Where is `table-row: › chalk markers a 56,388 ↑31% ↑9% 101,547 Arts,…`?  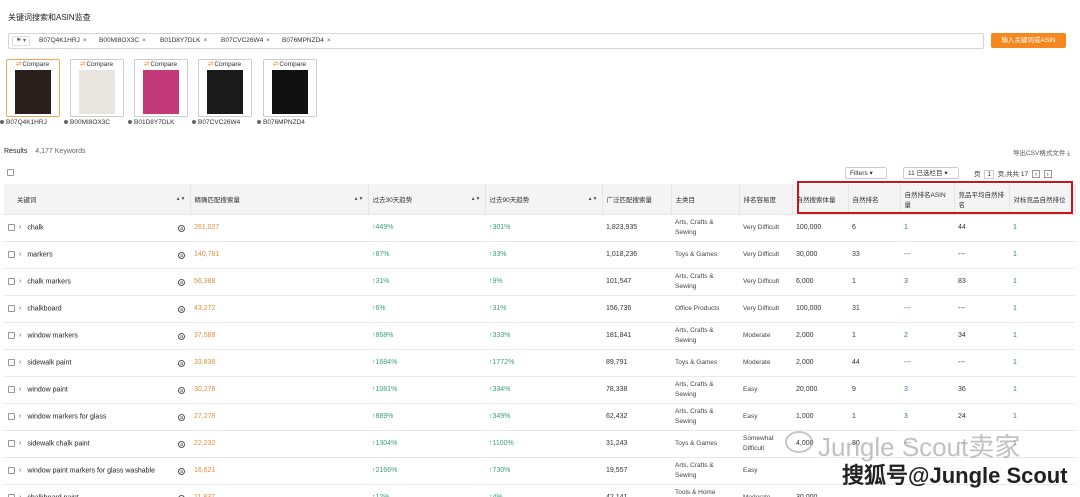
table-row: › chalk markers a 56,388 ↑31% ↑9% 101,547 Arts,… is located at coordinates (539, 281).